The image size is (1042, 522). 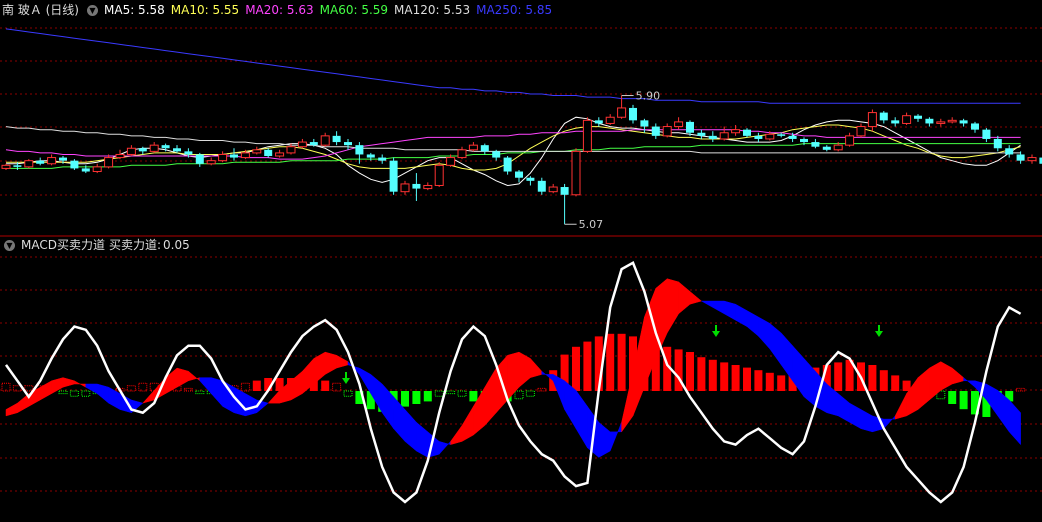 What do you see at coordinates (591, 224) in the screenshot?
I see `low-price-label: 5.07` at bounding box center [591, 224].